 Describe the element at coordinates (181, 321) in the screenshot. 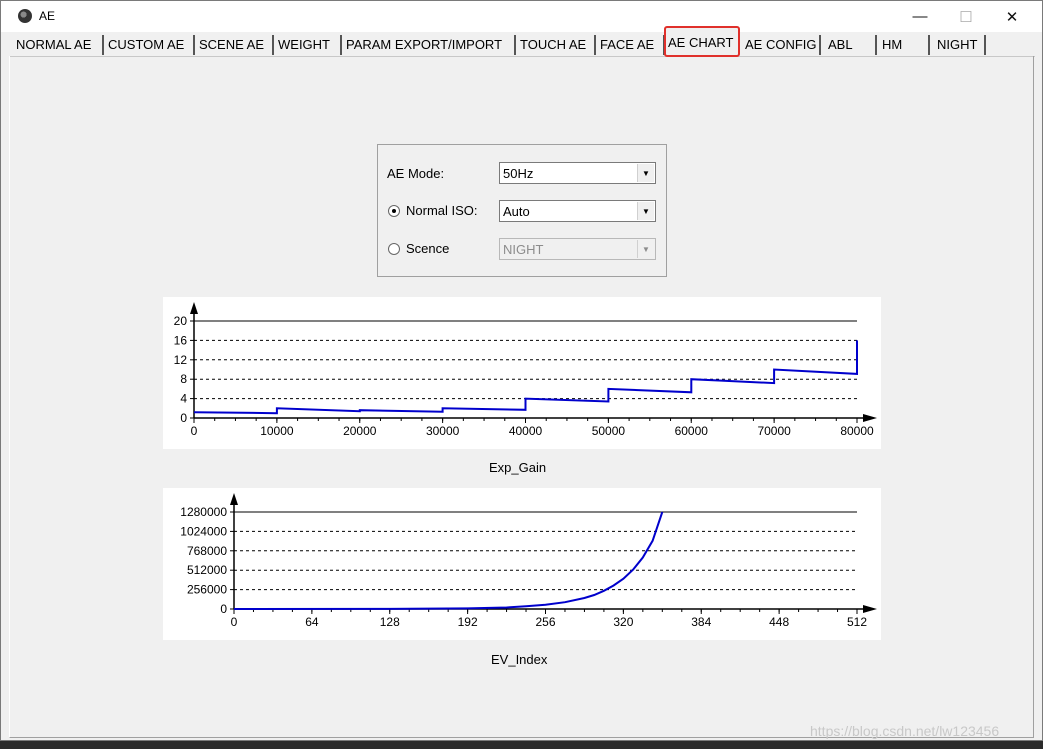

I see `y-tick-label: 20` at that location.